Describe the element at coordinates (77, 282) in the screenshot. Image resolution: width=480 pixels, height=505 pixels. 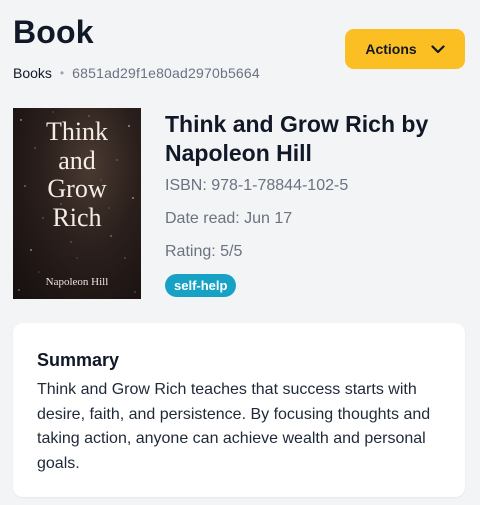
I see `cover-author-text: Napoleon Hill` at that location.